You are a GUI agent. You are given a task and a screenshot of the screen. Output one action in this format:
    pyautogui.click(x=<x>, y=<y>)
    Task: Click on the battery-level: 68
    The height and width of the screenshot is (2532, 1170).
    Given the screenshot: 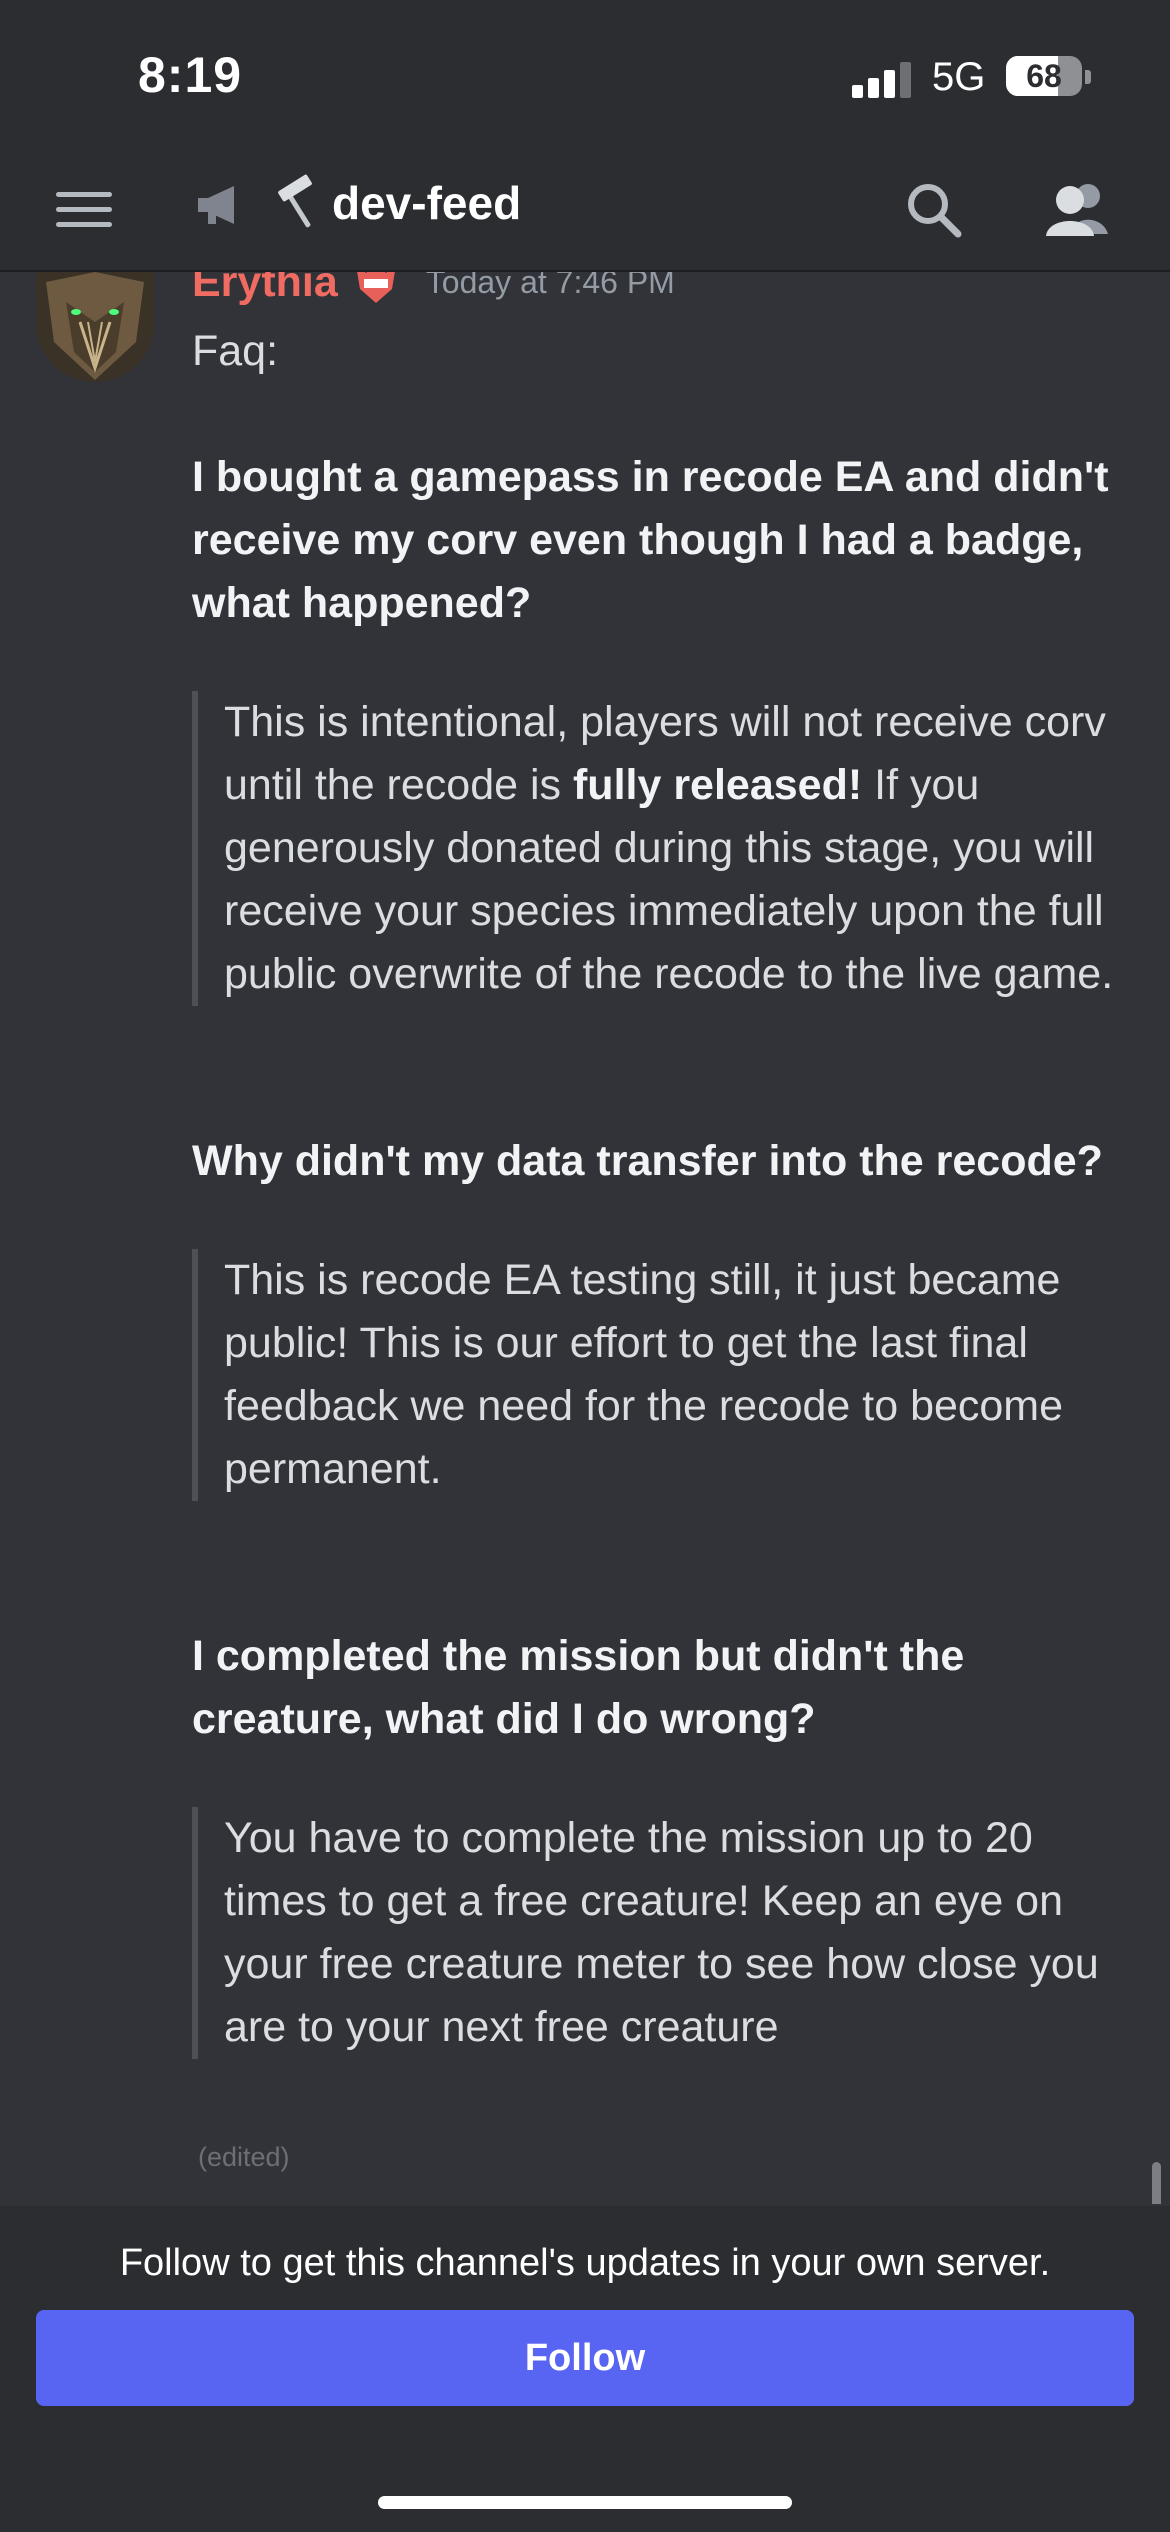 What is the action you would take?
    pyautogui.click(x=1044, y=76)
    